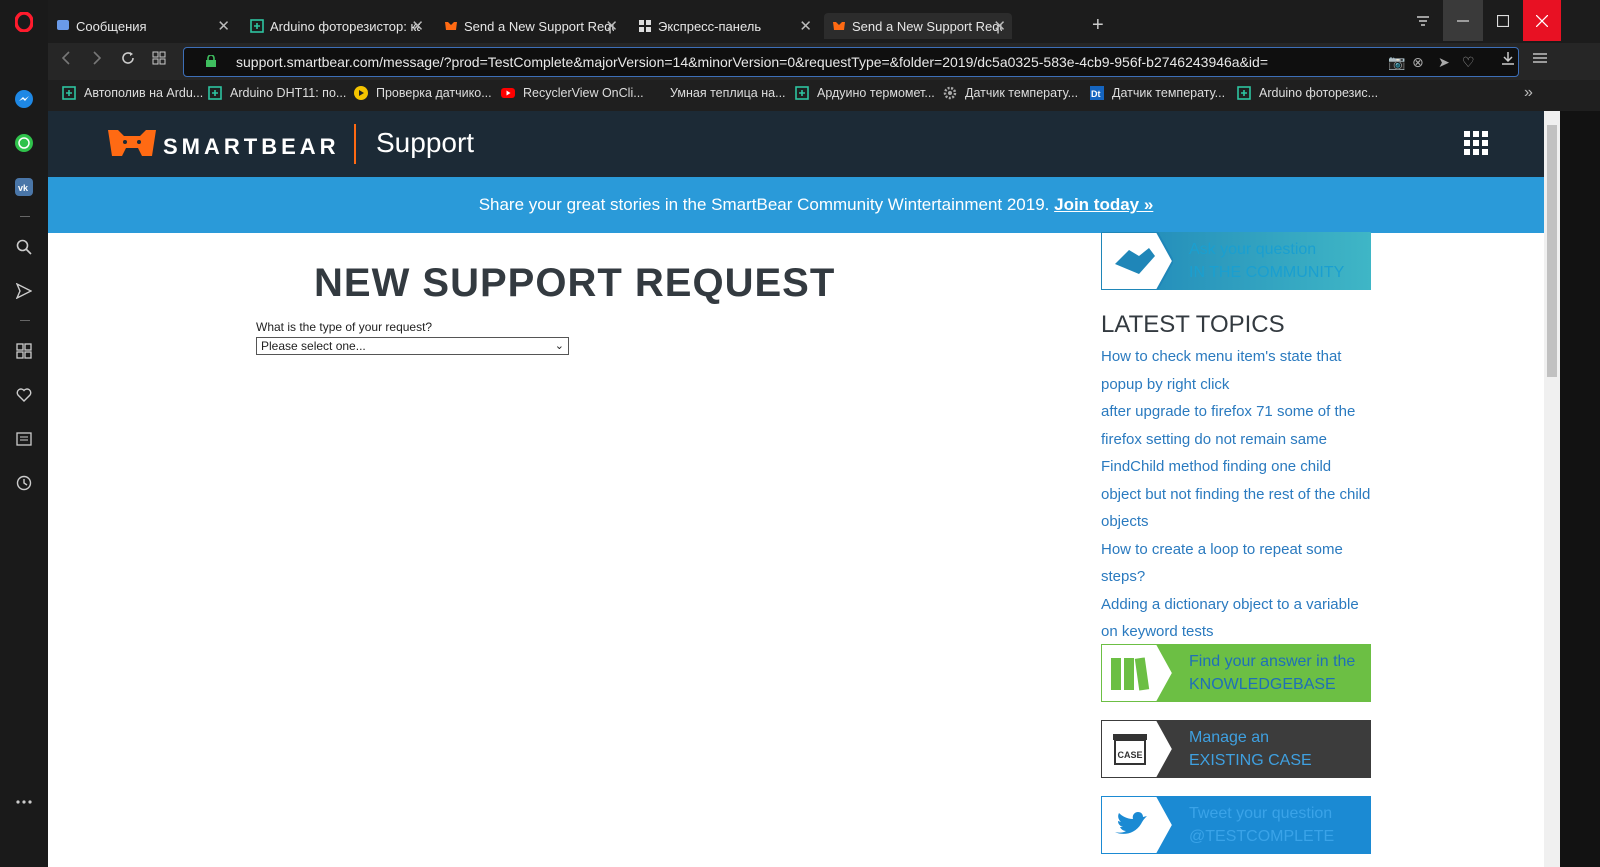  What do you see at coordinates (1097, 93) in the screenshot?
I see `dt-logo-icon: Dt` at bounding box center [1097, 93].